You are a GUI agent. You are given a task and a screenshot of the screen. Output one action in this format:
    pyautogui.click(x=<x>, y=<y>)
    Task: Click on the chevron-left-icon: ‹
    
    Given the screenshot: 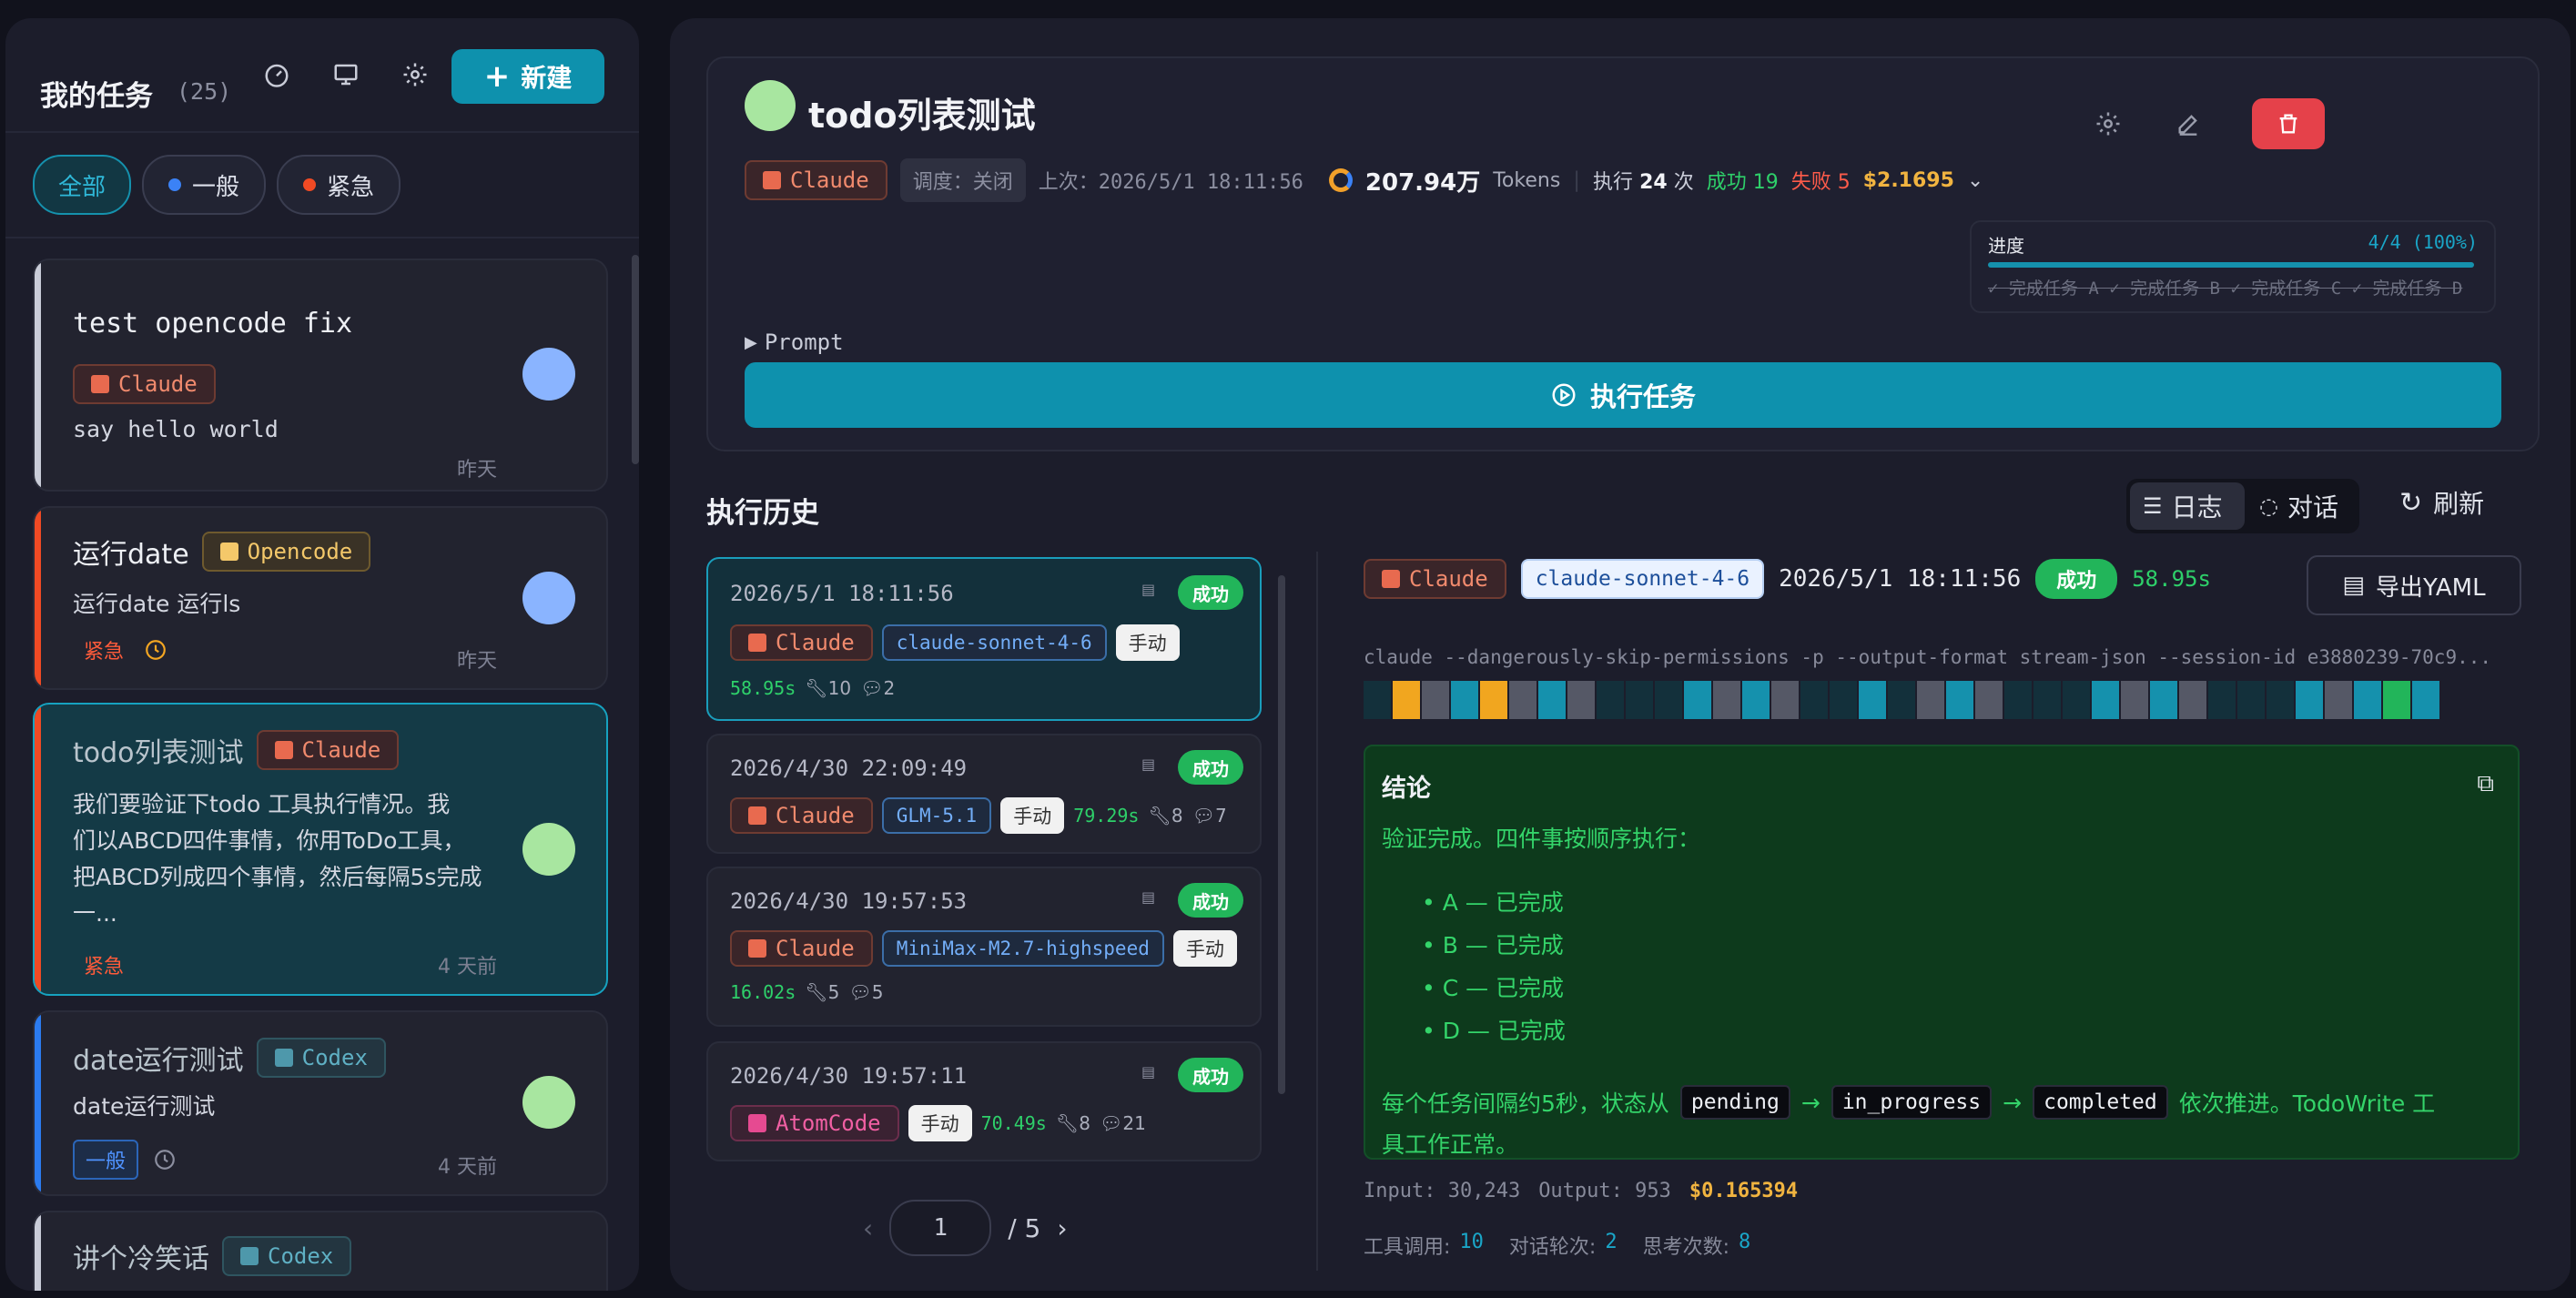 What is the action you would take?
    pyautogui.click(x=868, y=1228)
    